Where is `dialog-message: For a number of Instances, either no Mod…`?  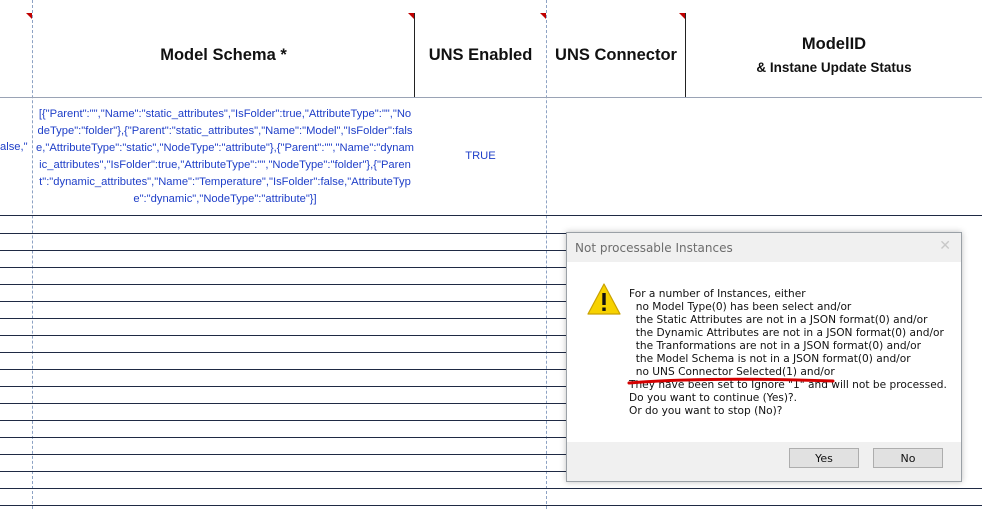 dialog-message: For a number of Instances, either no Mod… is located at coordinates (788, 353).